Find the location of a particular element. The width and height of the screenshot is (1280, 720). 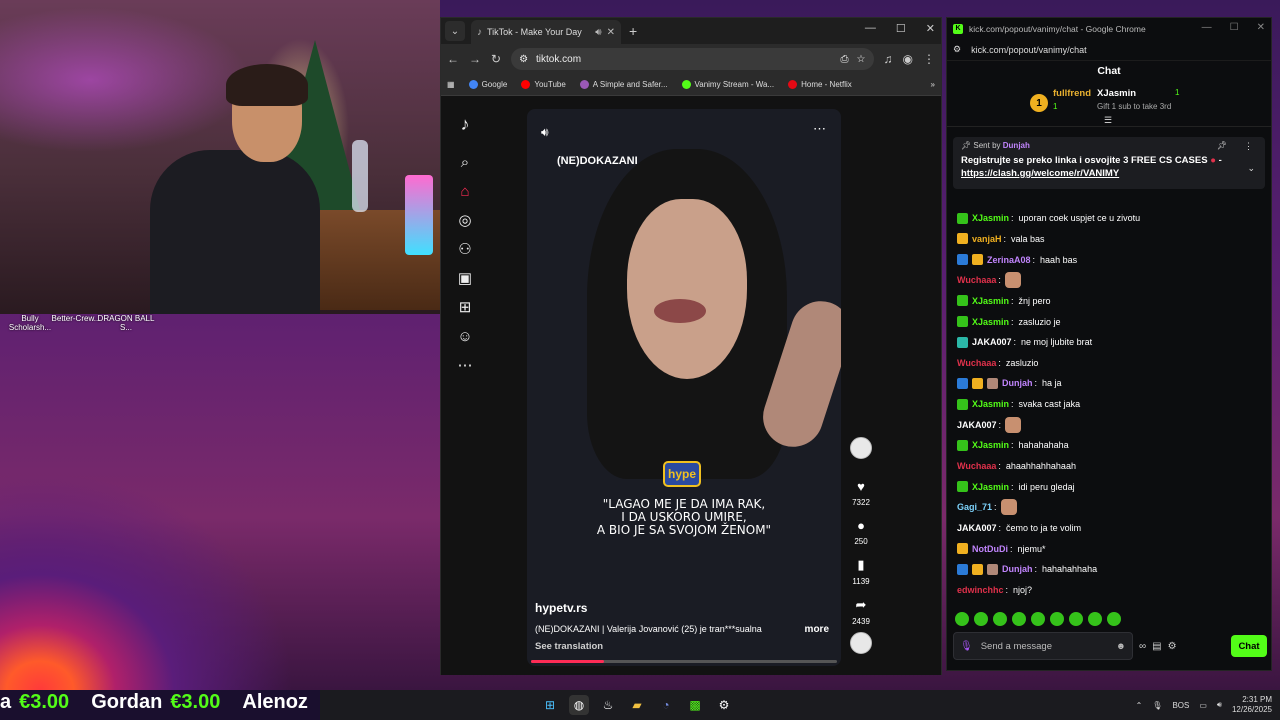

video-progress-bar is located at coordinates (684, 661).